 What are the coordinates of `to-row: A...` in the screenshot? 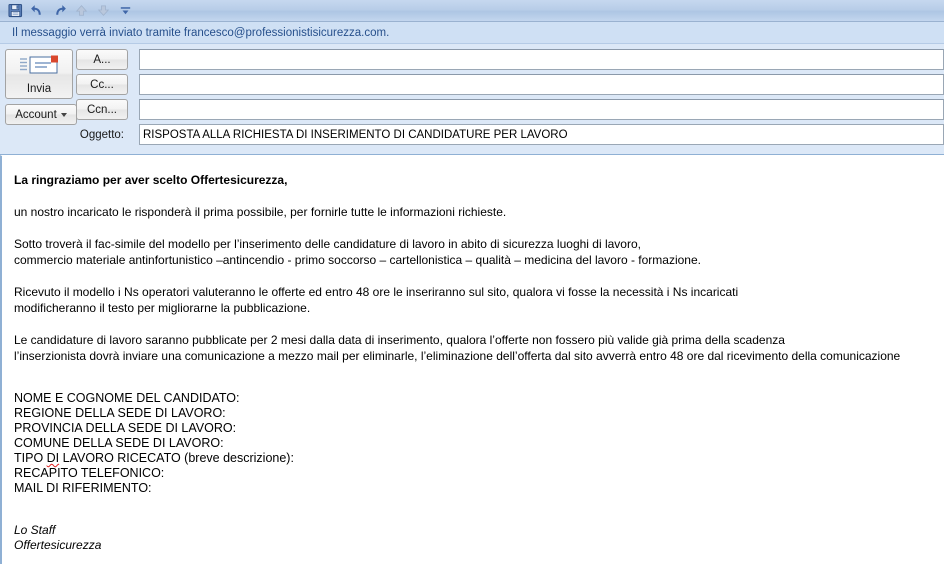 It's located at (510, 59).